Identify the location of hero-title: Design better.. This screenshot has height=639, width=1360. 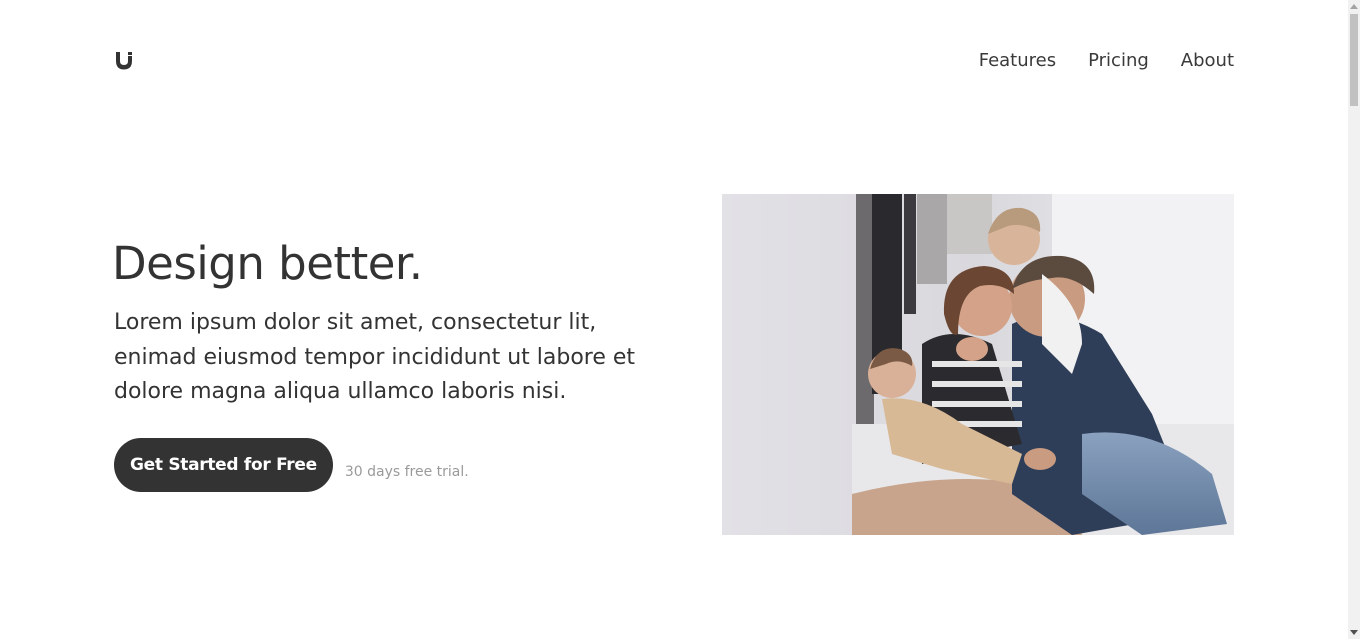
(267, 263).